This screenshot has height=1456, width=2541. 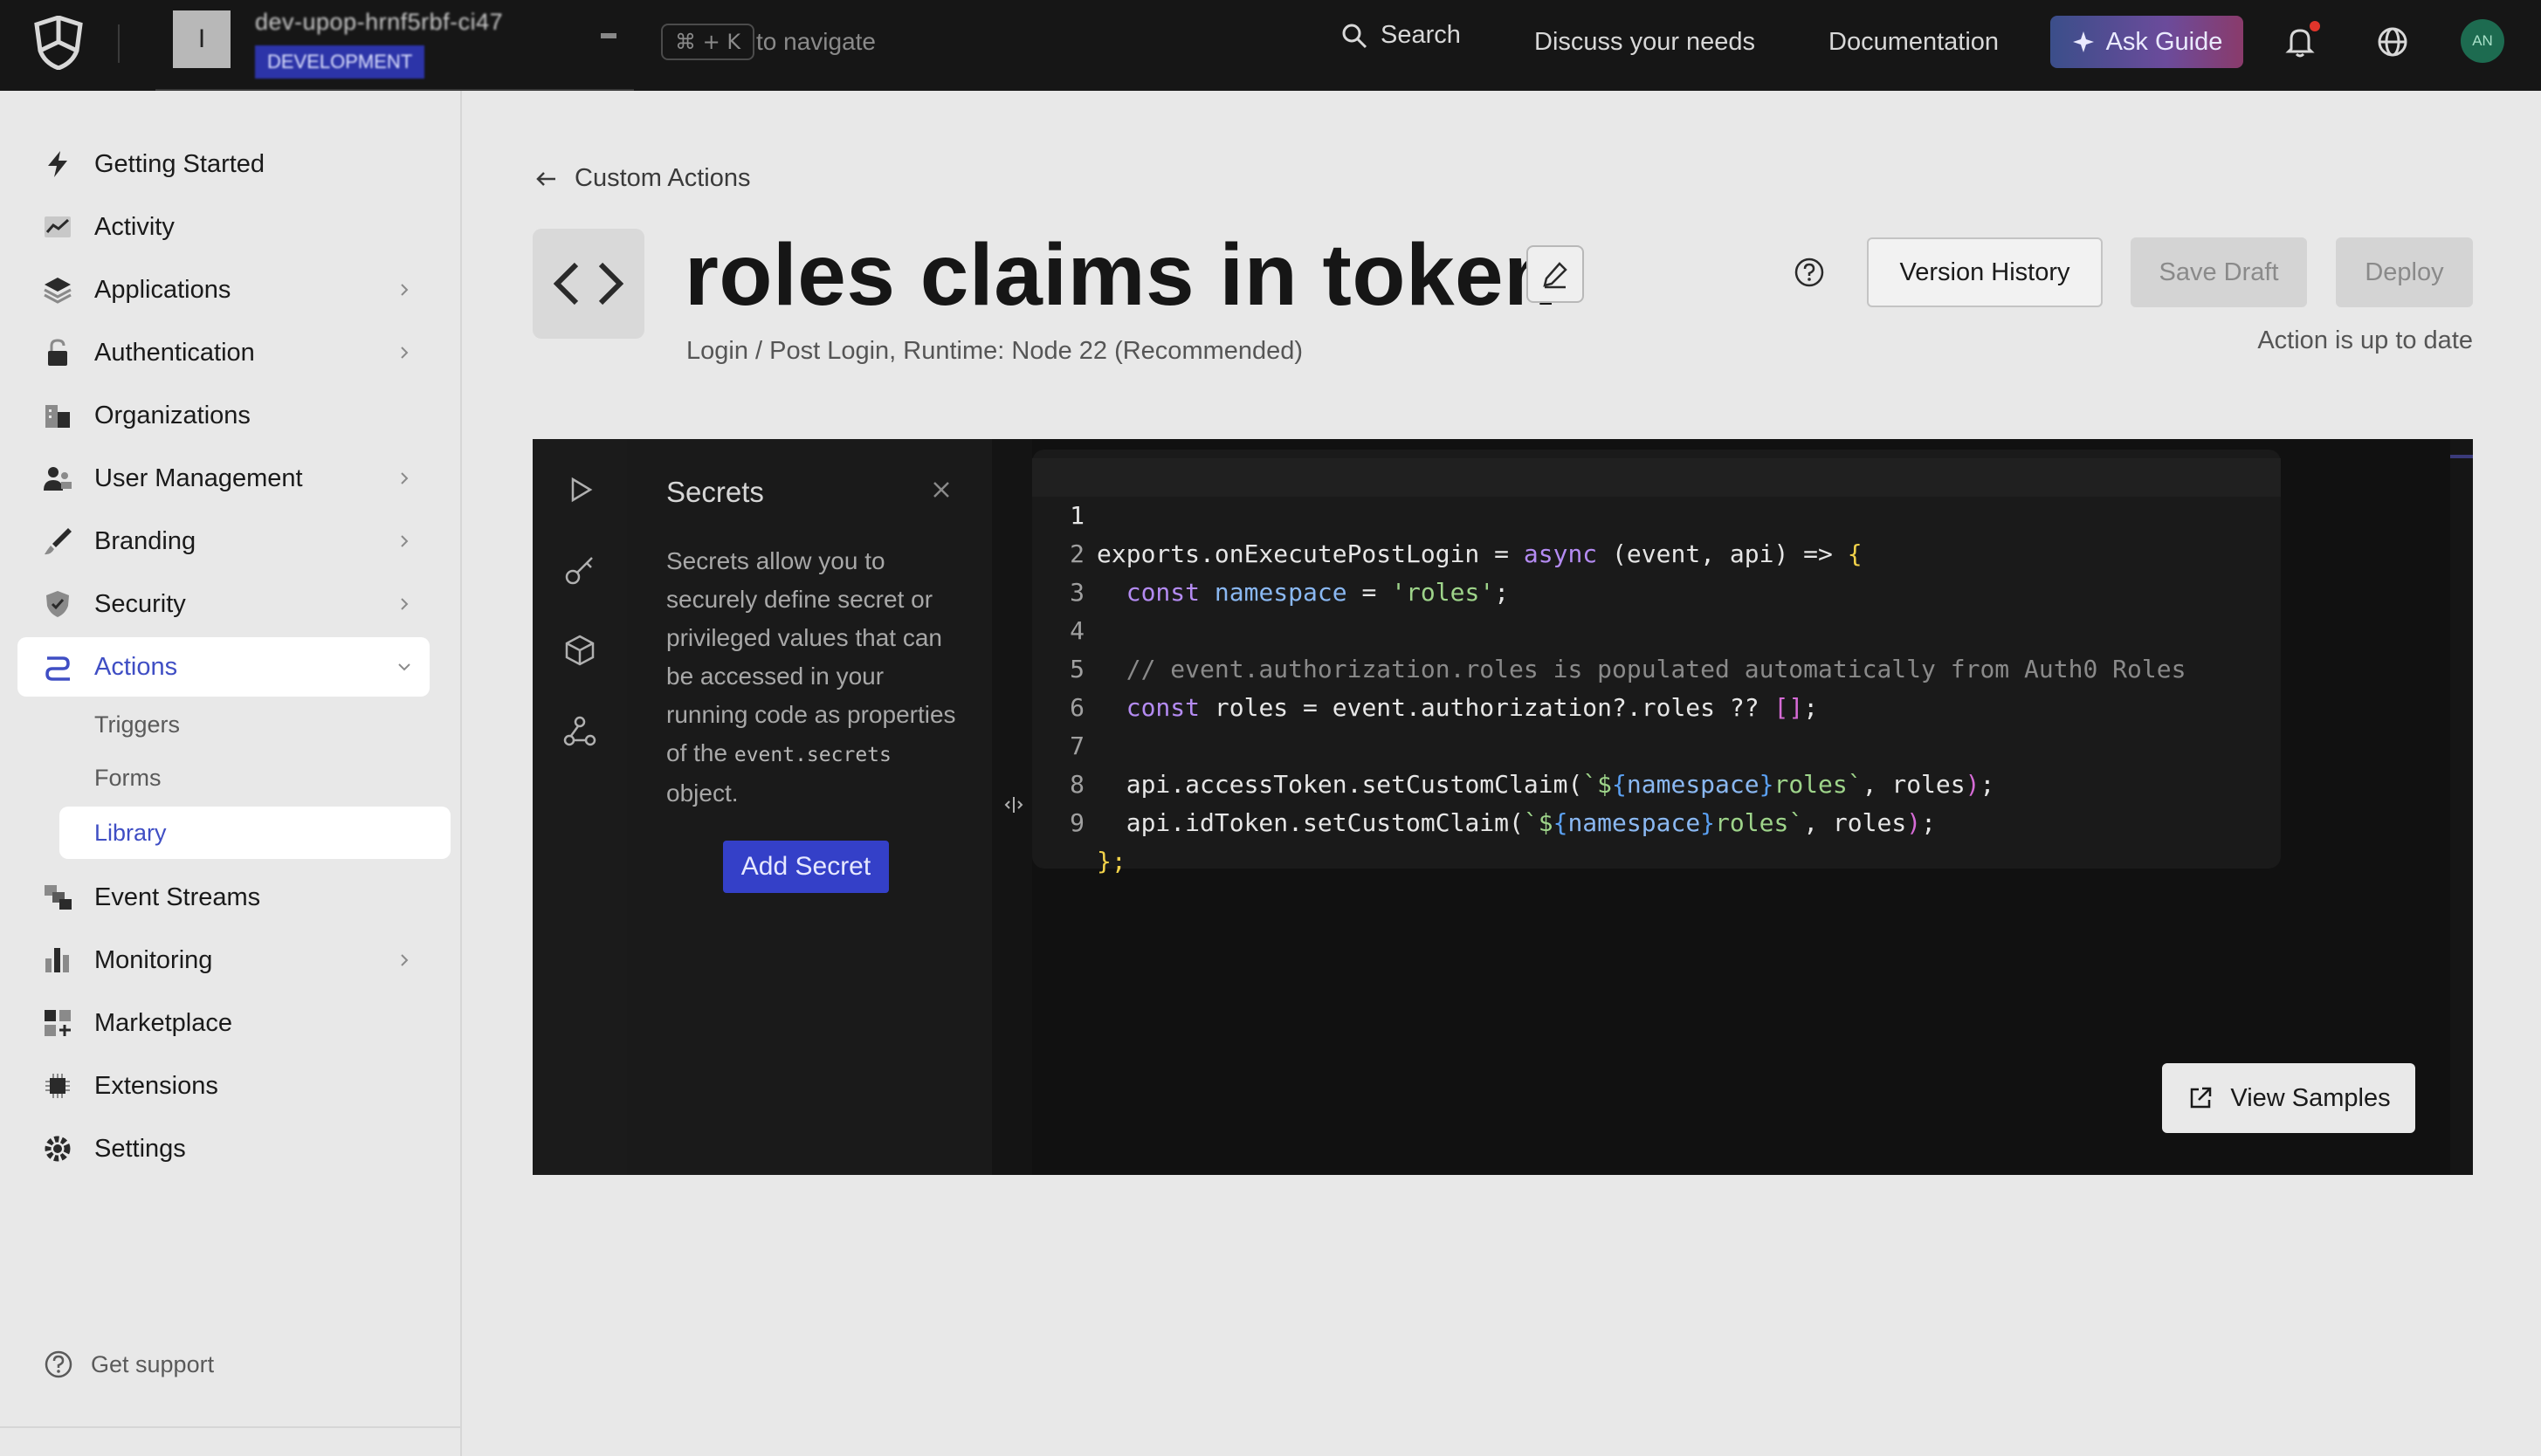 What do you see at coordinates (608, 35) in the screenshot?
I see `tenant-switcher-icon` at bounding box center [608, 35].